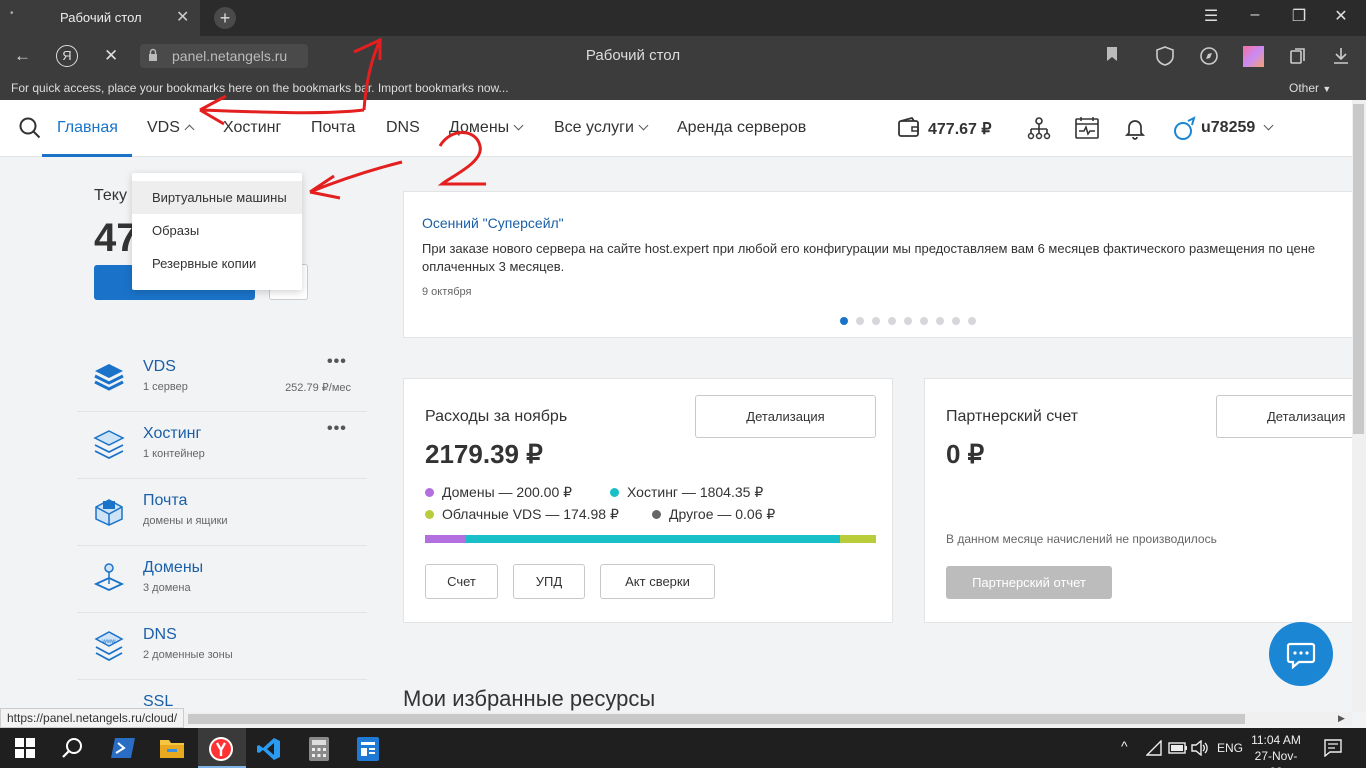 The image size is (1366, 768). I want to click on chat-bubble-icon, so click(1301, 656).